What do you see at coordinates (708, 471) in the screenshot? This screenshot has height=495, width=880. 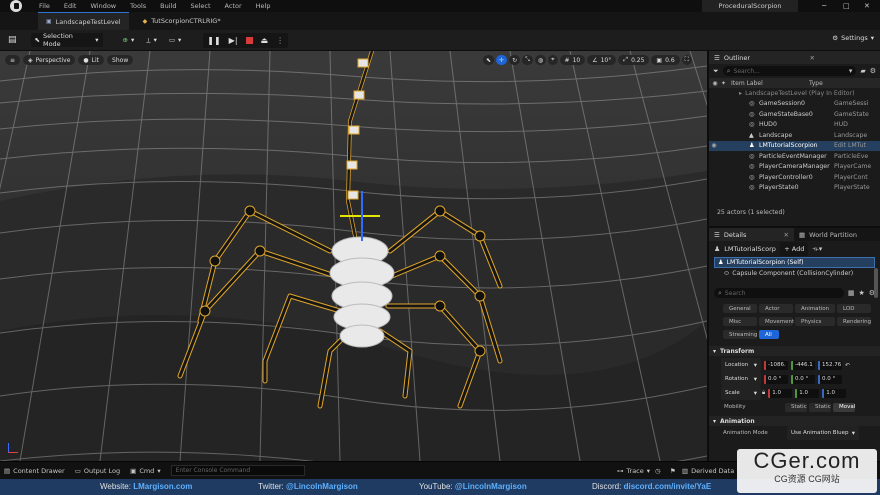 I see `derived-data-button: ▥ Derived Data` at bounding box center [708, 471].